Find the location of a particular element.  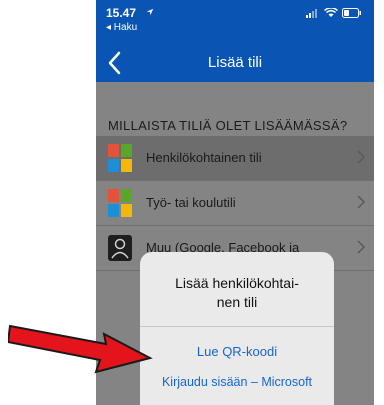

battery-icon is located at coordinates (351, 13).